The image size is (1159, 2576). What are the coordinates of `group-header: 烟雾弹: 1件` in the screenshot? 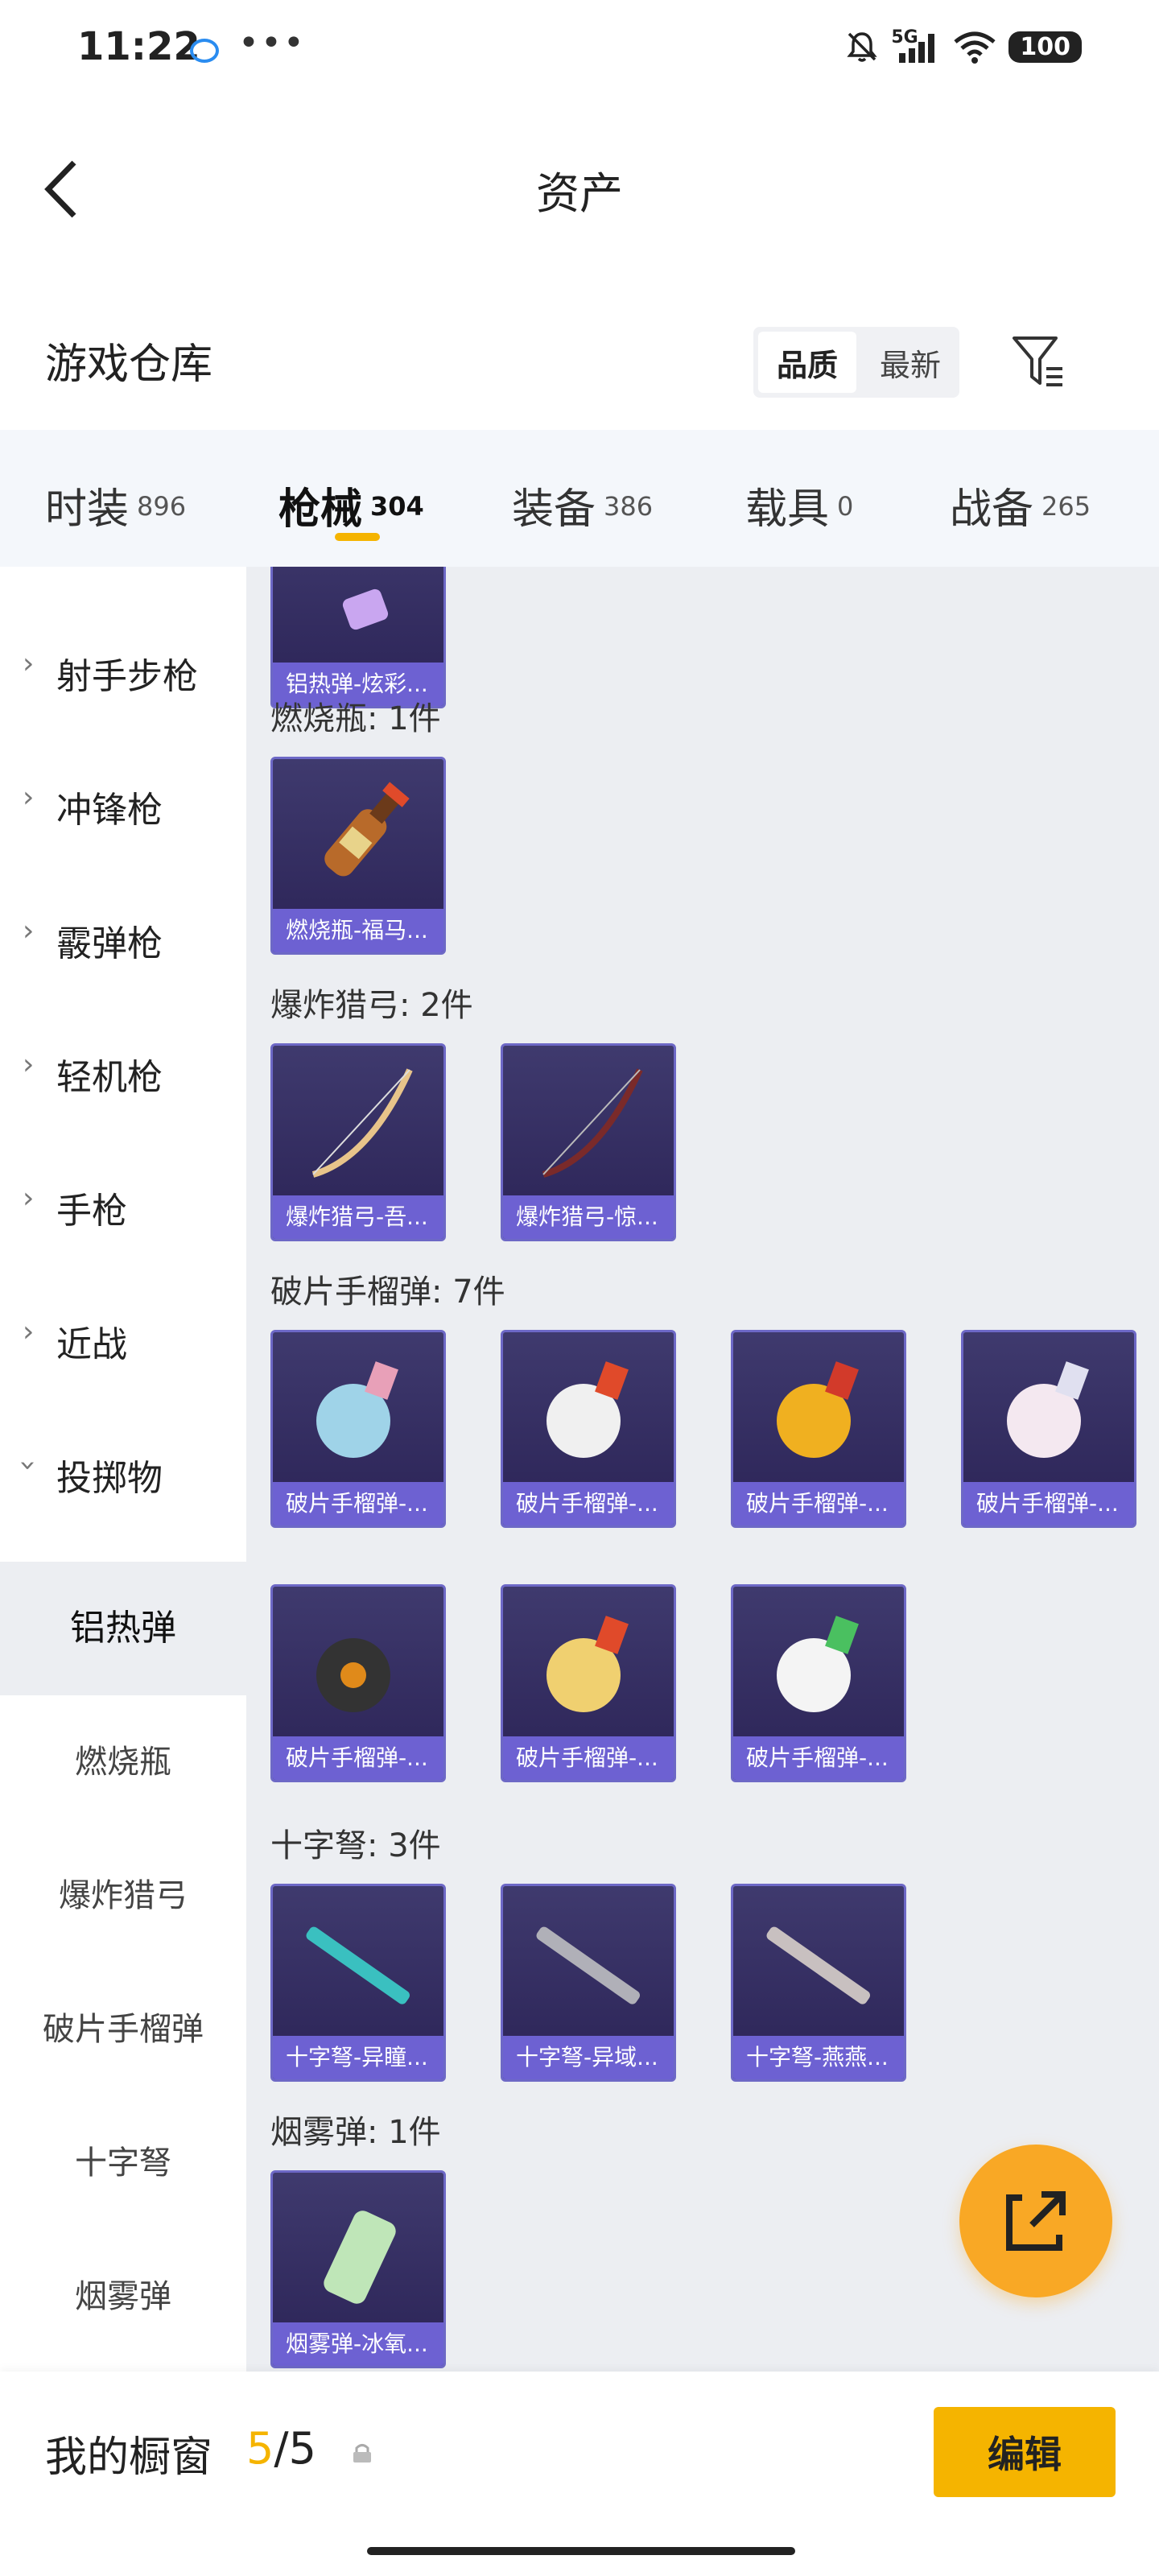 It's located at (355, 2132).